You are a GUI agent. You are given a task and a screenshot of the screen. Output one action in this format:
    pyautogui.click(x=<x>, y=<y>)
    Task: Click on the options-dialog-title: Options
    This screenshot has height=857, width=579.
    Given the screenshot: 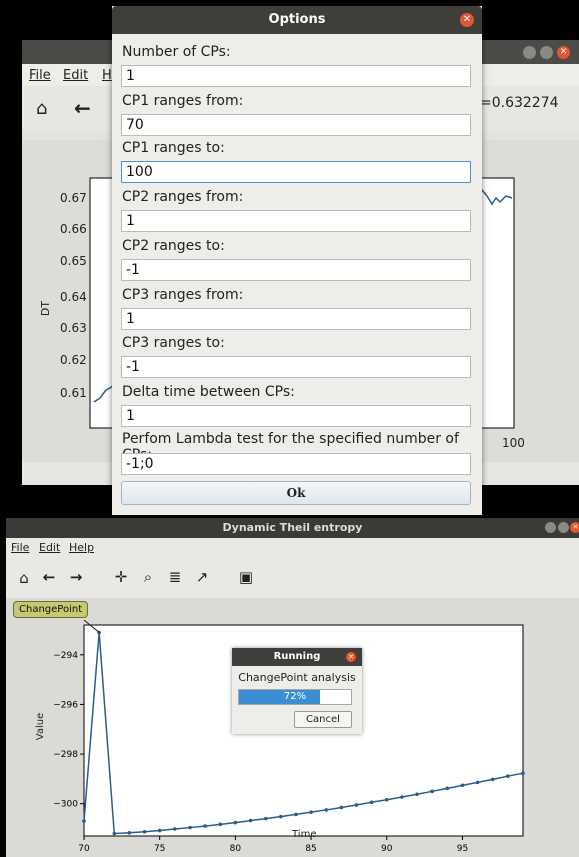 What is the action you would take?
    pyautogui.click(x=297, y=20)
    